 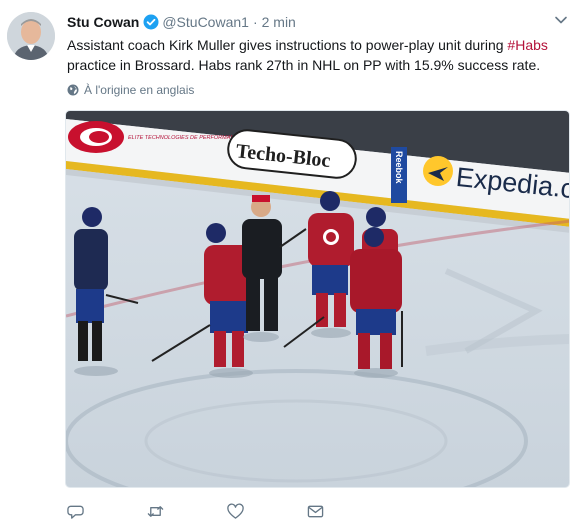 I want to click on author-name: Stu Cowan, so click(x=103, y=22).